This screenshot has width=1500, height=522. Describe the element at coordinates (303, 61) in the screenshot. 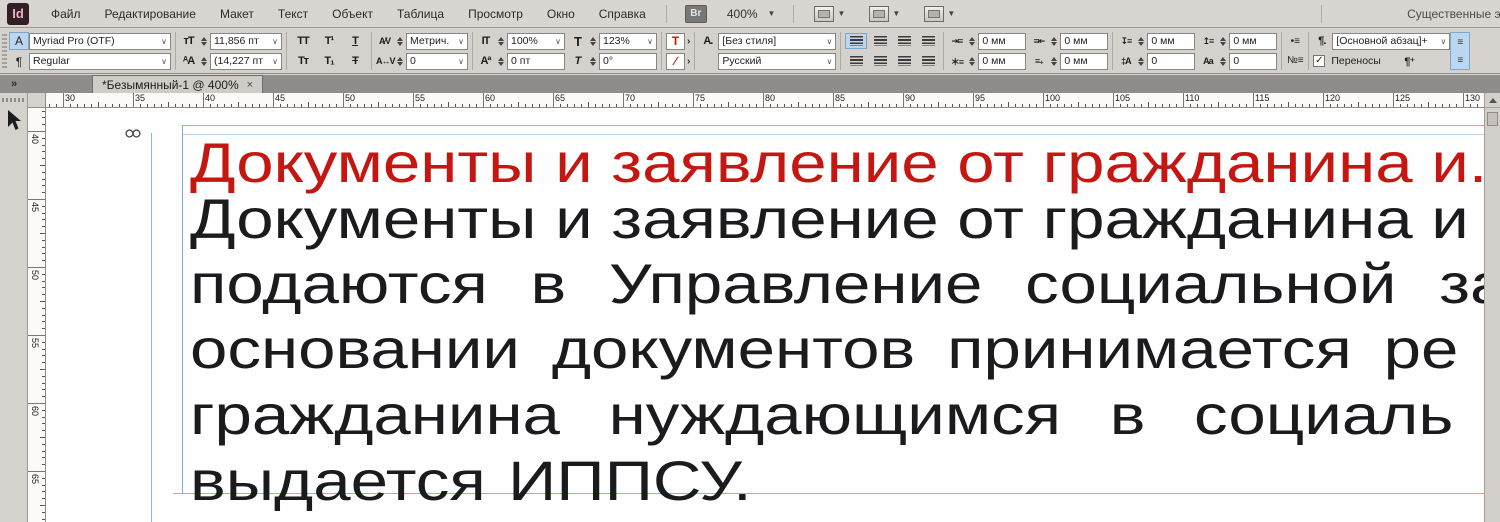

I see `small-caps-button: Tт` at that location.